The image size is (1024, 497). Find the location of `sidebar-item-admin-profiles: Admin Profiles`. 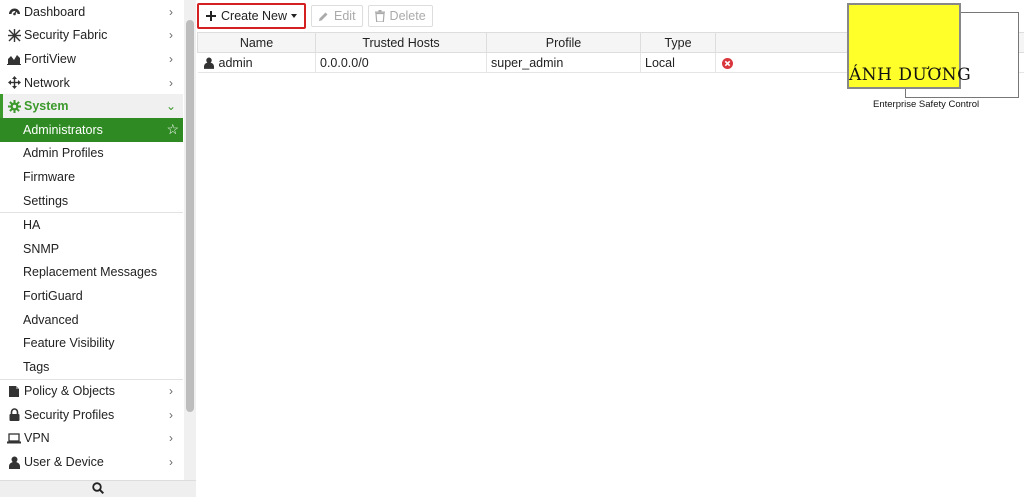

sidebar-item-admin-profiles: Admin Profiles is located at coordinates (91, 154).